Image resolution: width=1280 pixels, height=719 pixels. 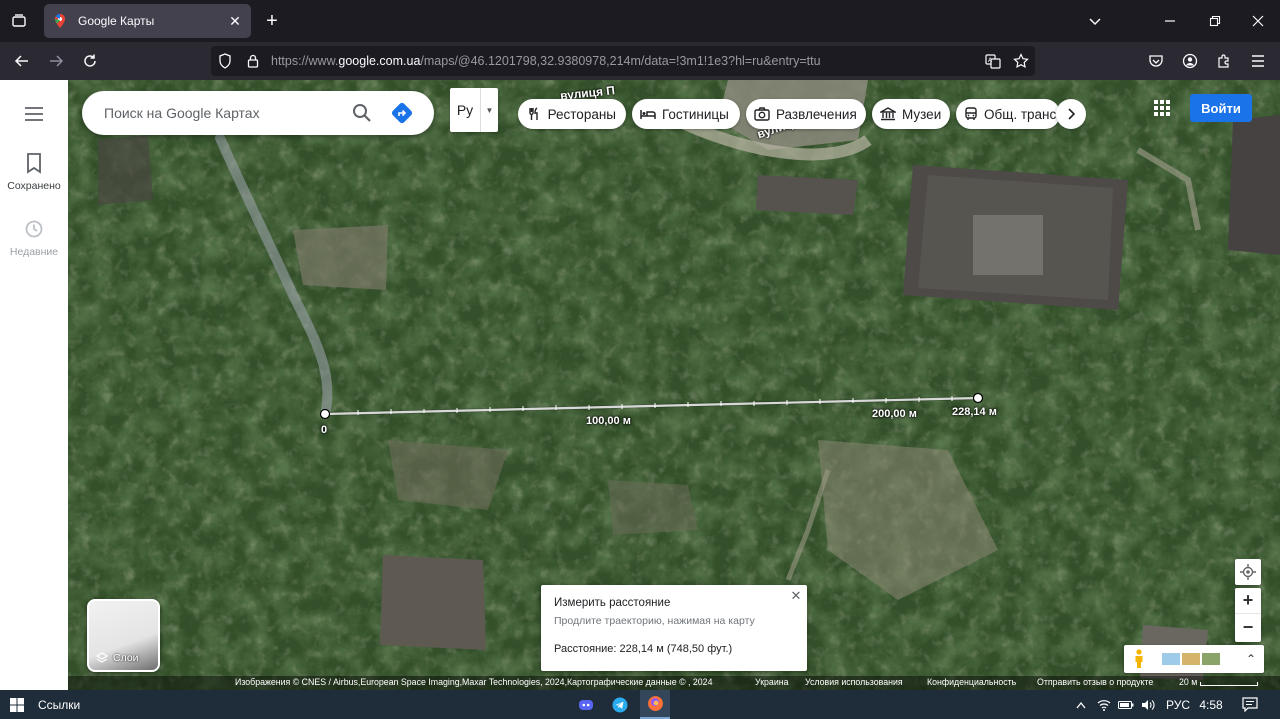 What do you see at coordinates (19, 21) in the screenshot?
I see `tab-list-icon` at bounding box center [19, 21].